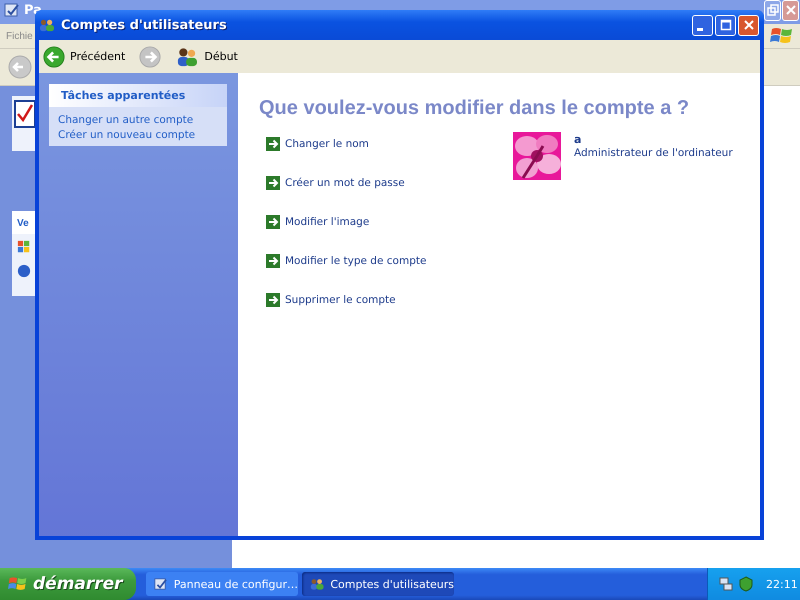 Image resolution: width=800 pixels, height=600 pixels. I want to click on back-button: Précédent, so click(84, 57).